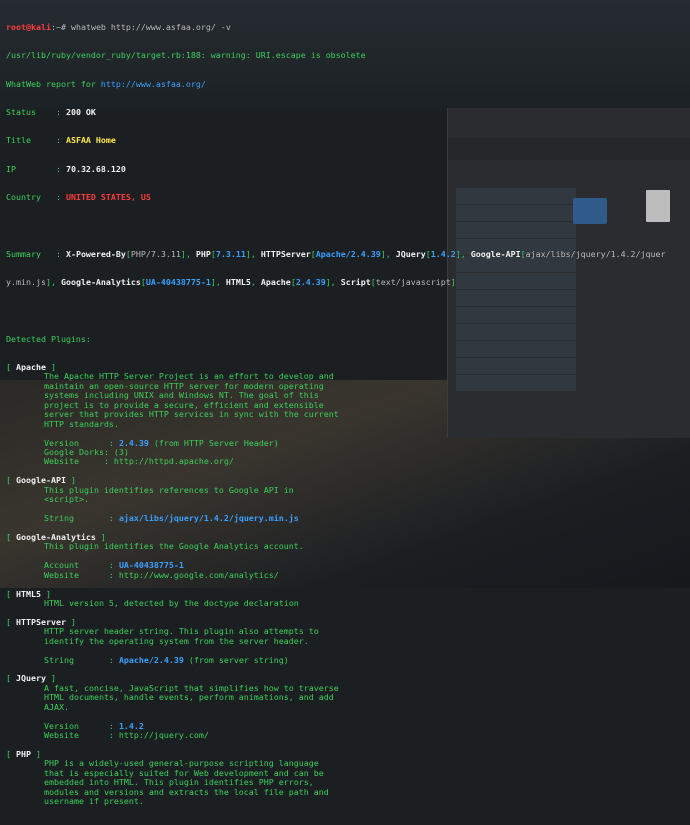 The height and width of the screenshot is (825, 690). What do you see at coordinates (346, 83) in the screenshot?
I see `report-header-line: WhatWeb report for http://www.asfaa.org/` at bounding box center [346, 83].